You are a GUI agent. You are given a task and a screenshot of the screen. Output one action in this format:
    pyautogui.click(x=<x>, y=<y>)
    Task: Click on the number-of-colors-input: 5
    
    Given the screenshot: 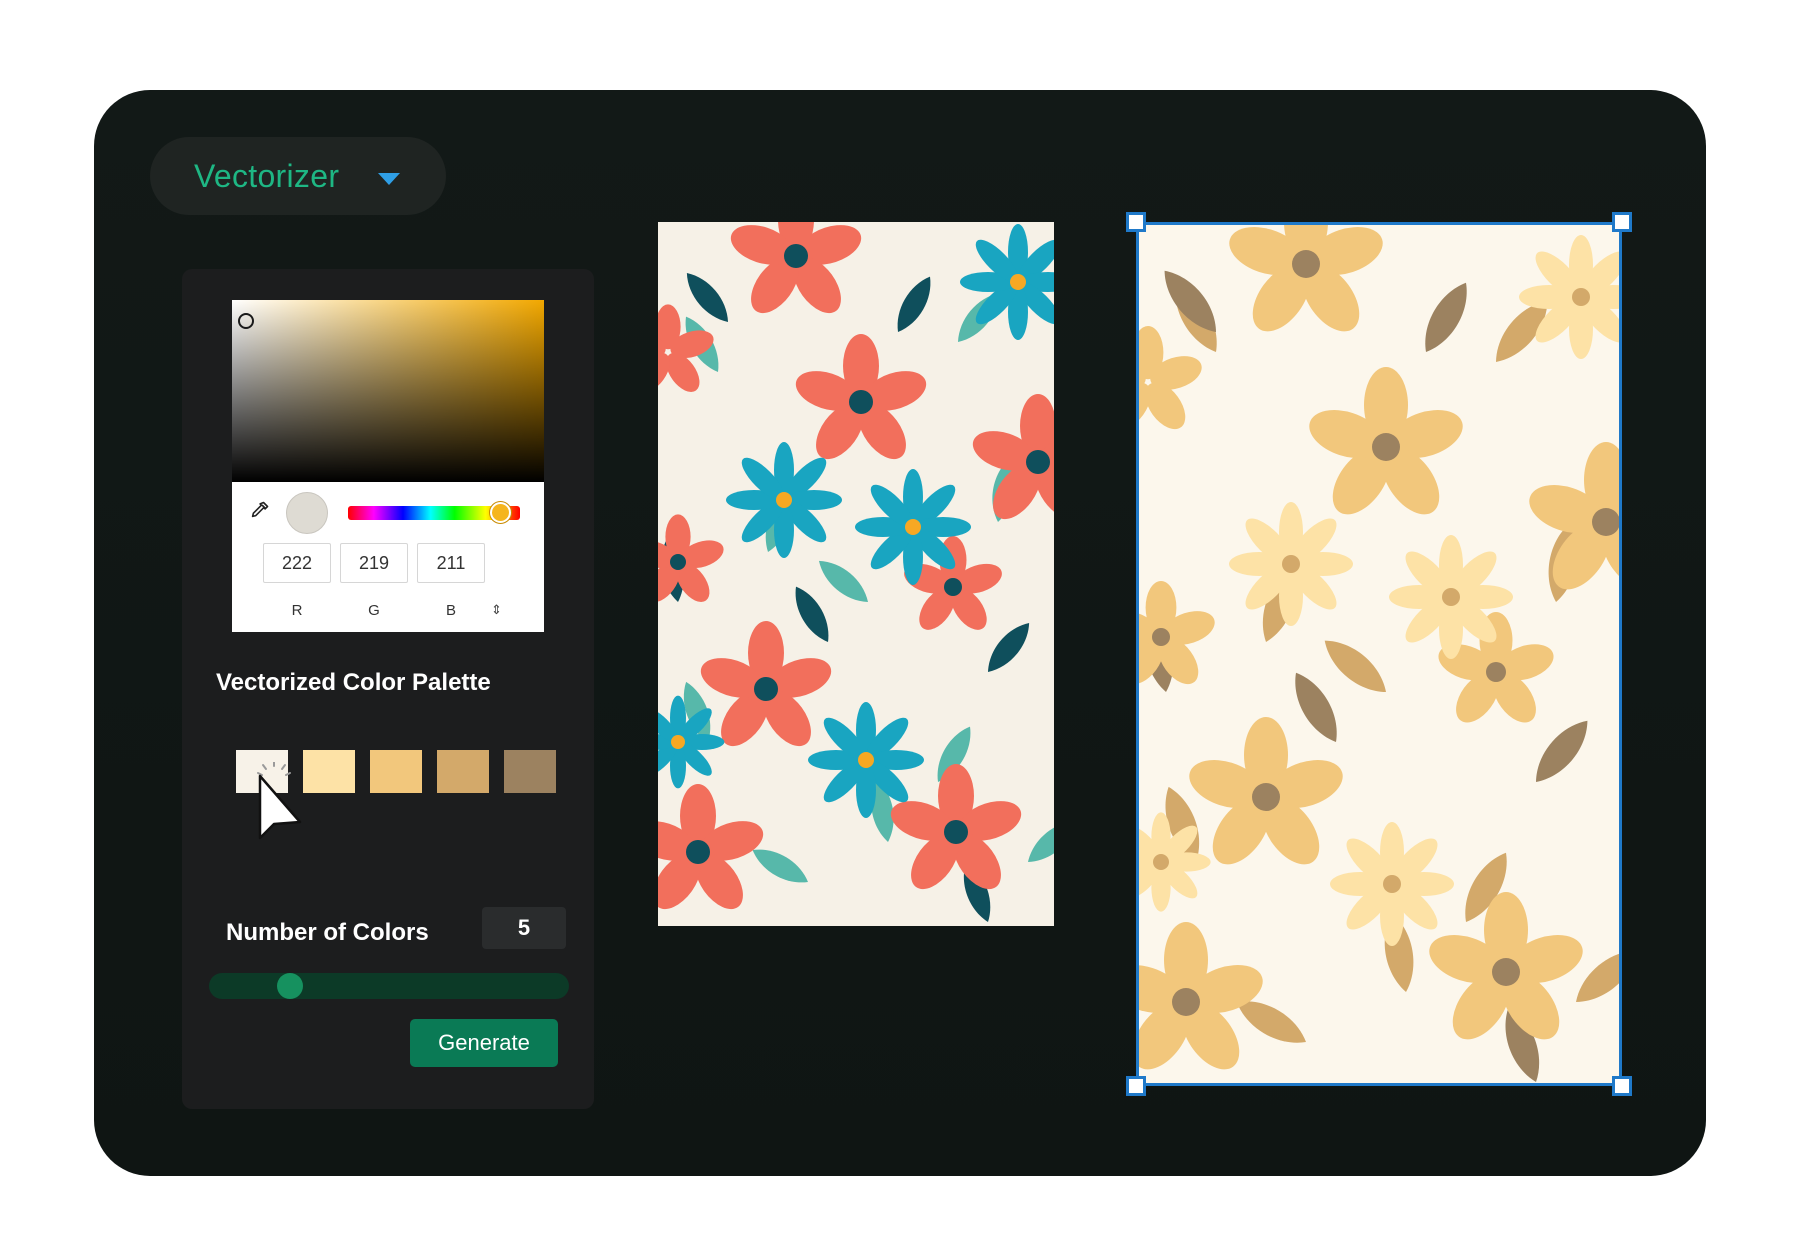 What is the action you would take?
    pyautogui.click(x=524, y=928)
    